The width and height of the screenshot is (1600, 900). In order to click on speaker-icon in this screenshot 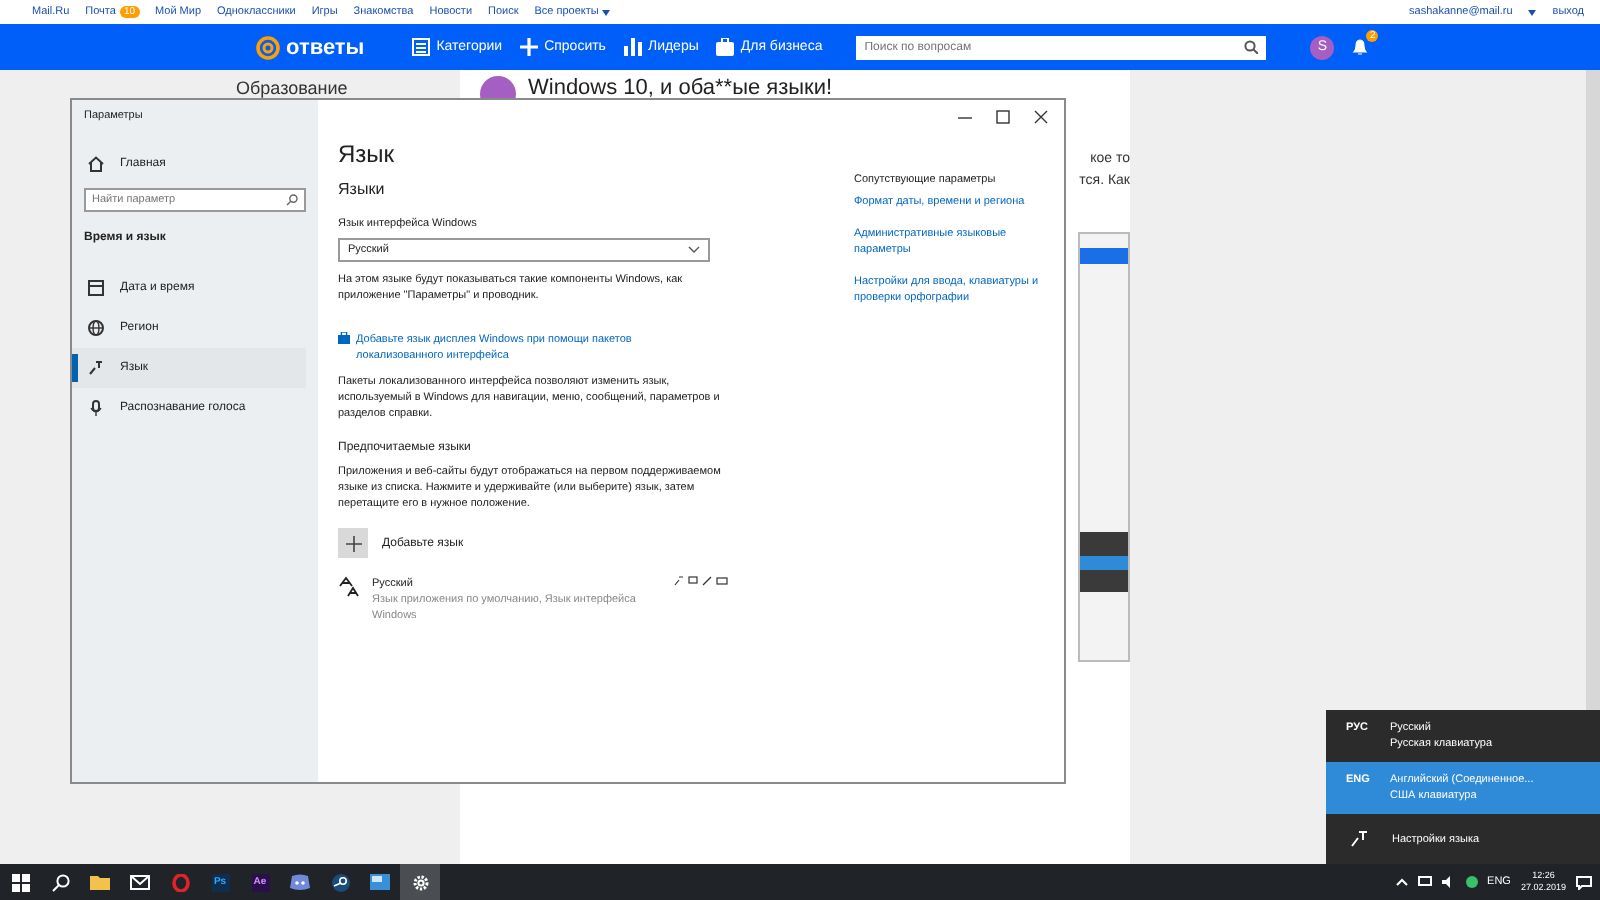, I will do `click(1448, 882)`.